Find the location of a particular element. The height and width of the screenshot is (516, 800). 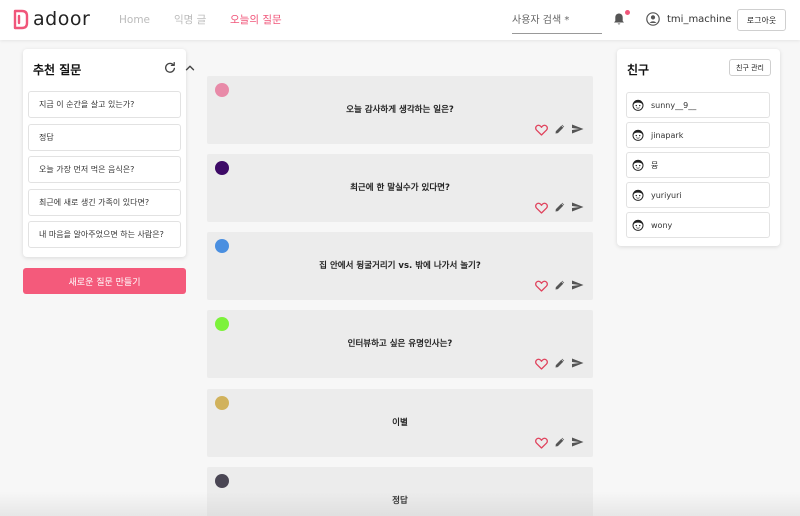

recommended-question-item: 내 마음을 알아주었으면 하는 사람은? is located at coordinates (104, 234).